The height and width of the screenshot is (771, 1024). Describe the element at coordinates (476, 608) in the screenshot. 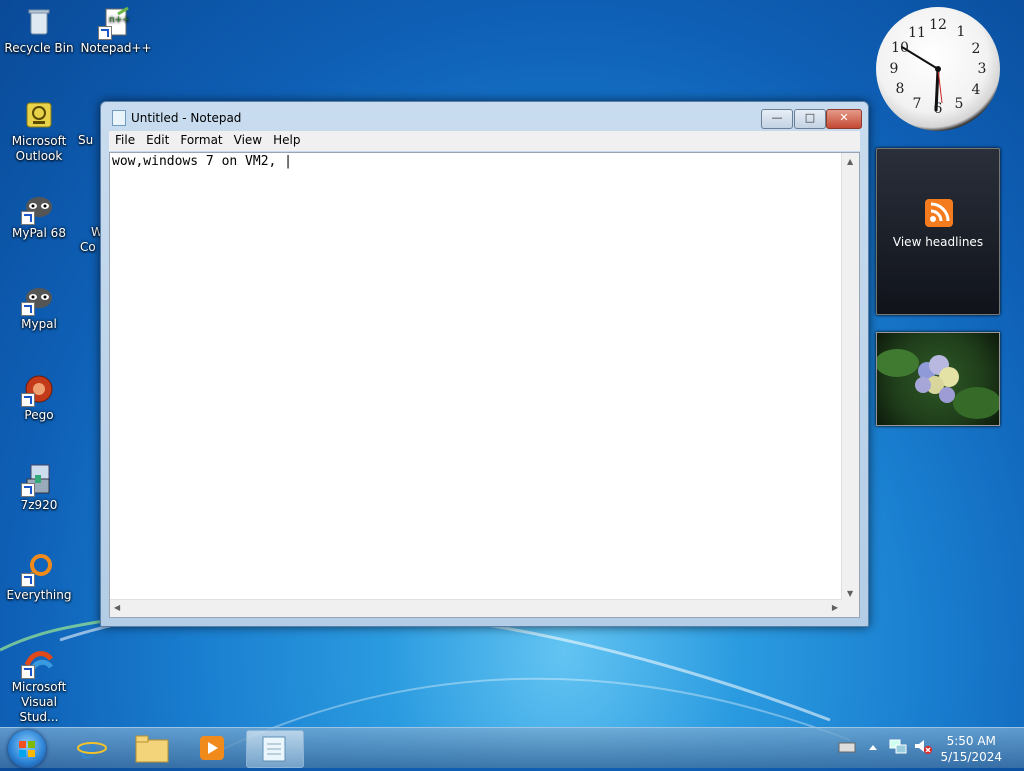

I see `horizontal-scrollbar: ◀ ▶` at that location.